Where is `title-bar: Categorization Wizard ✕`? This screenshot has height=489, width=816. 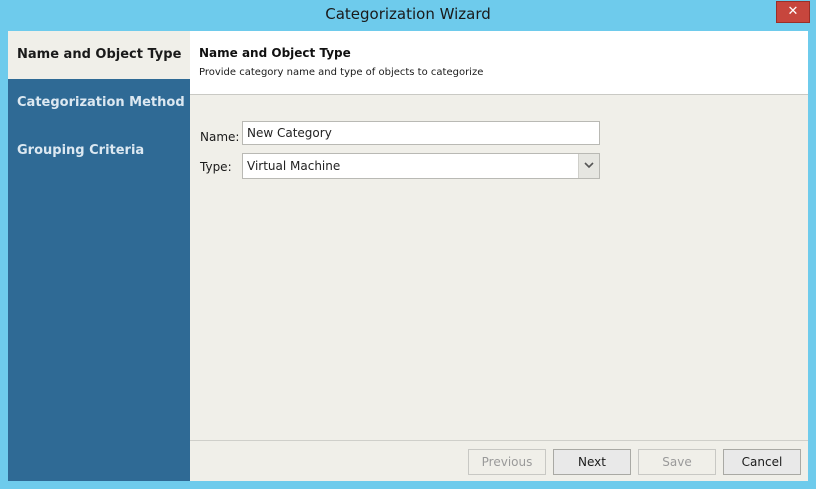 title-bar: Categorization Wizard ✕ is located at coordinates (408, 15).